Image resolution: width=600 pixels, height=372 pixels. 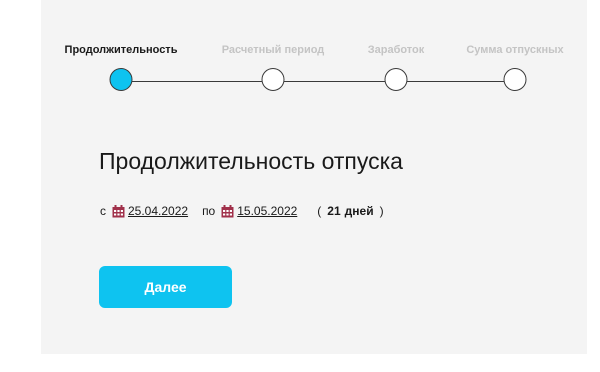 I want to click on date-range: с 25.04.2022 по 15.05.2022 ( 21 дней ), so click(x=245, y=211).